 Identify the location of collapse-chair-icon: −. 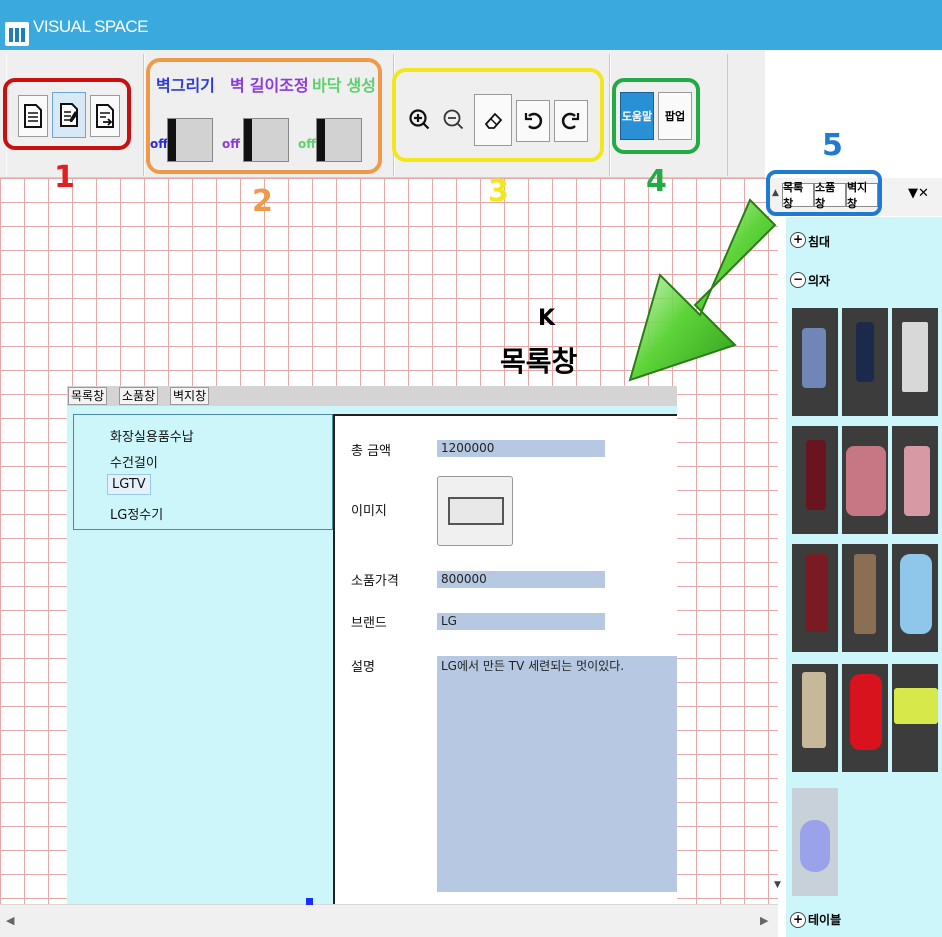
(798, 280).